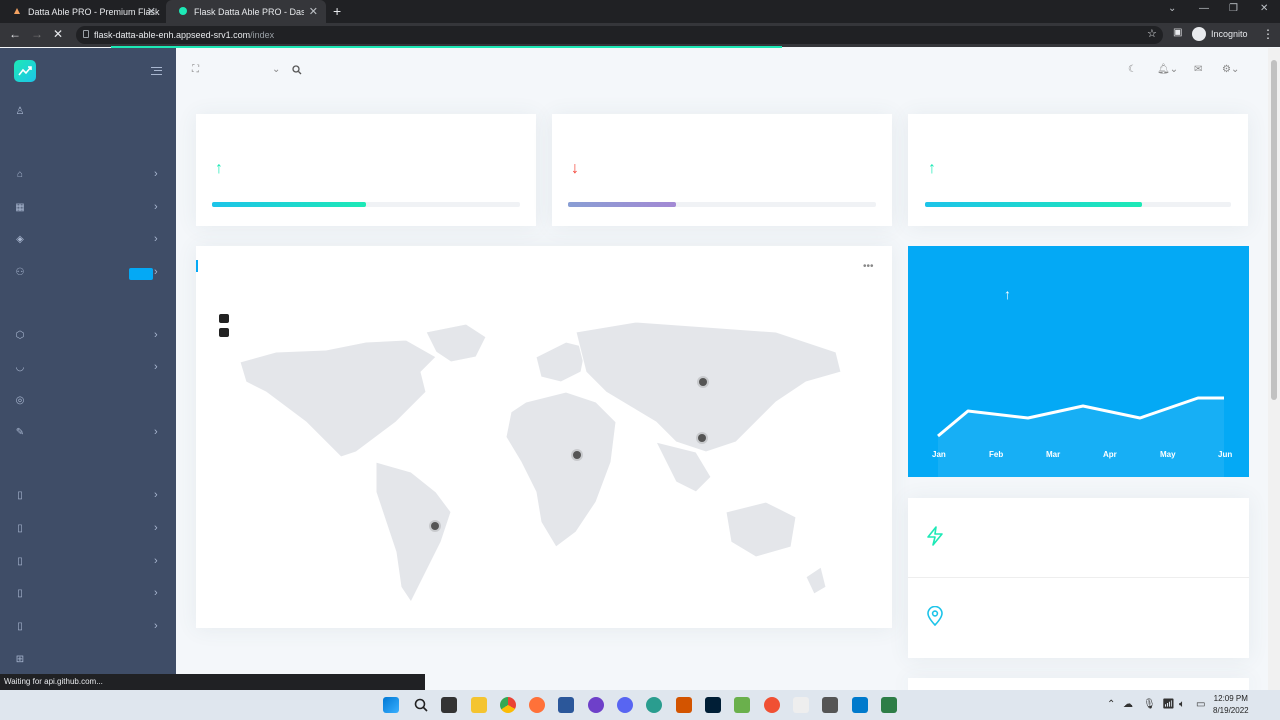 This screenshot has height=720, width=1280. I want to click on sidebar-item: ♙, so click(88, 113).